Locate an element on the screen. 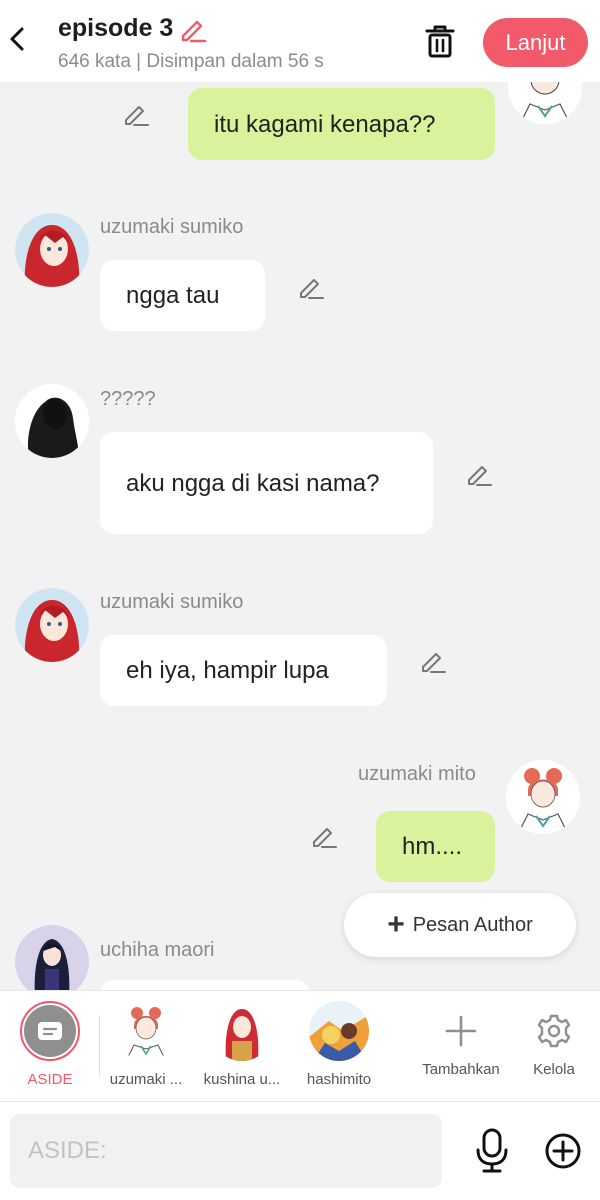 This screenshot has height=1200, width=600. message-input-bar is located at coordinates (300, 1151).